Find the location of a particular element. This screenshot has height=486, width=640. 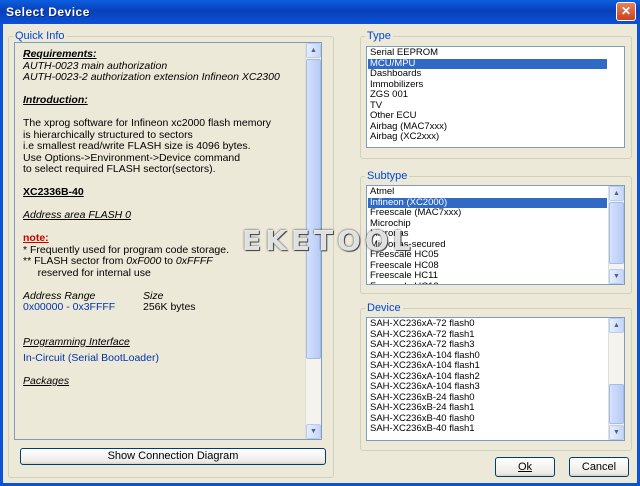

note-line: reserved for internal use is located at coordinates (87, 272).